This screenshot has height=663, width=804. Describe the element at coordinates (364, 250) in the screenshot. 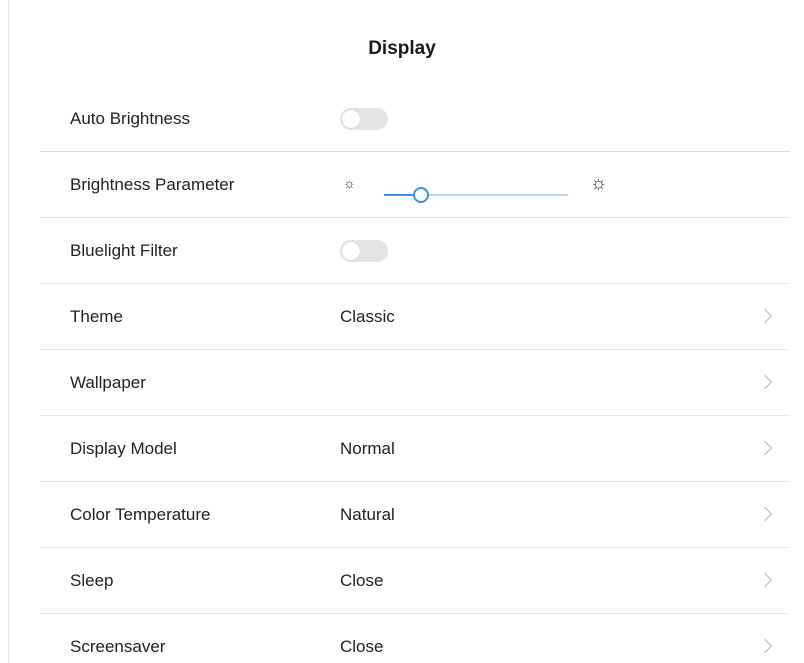

I see `bluelight-filter-toggle` at that location.